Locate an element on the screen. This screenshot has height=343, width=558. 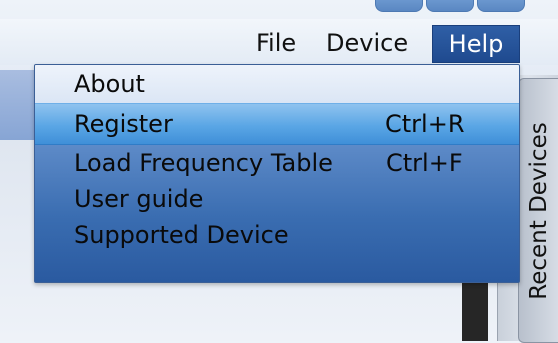
menu-item-user-guide: User guide is located at coordinates (277, 199).